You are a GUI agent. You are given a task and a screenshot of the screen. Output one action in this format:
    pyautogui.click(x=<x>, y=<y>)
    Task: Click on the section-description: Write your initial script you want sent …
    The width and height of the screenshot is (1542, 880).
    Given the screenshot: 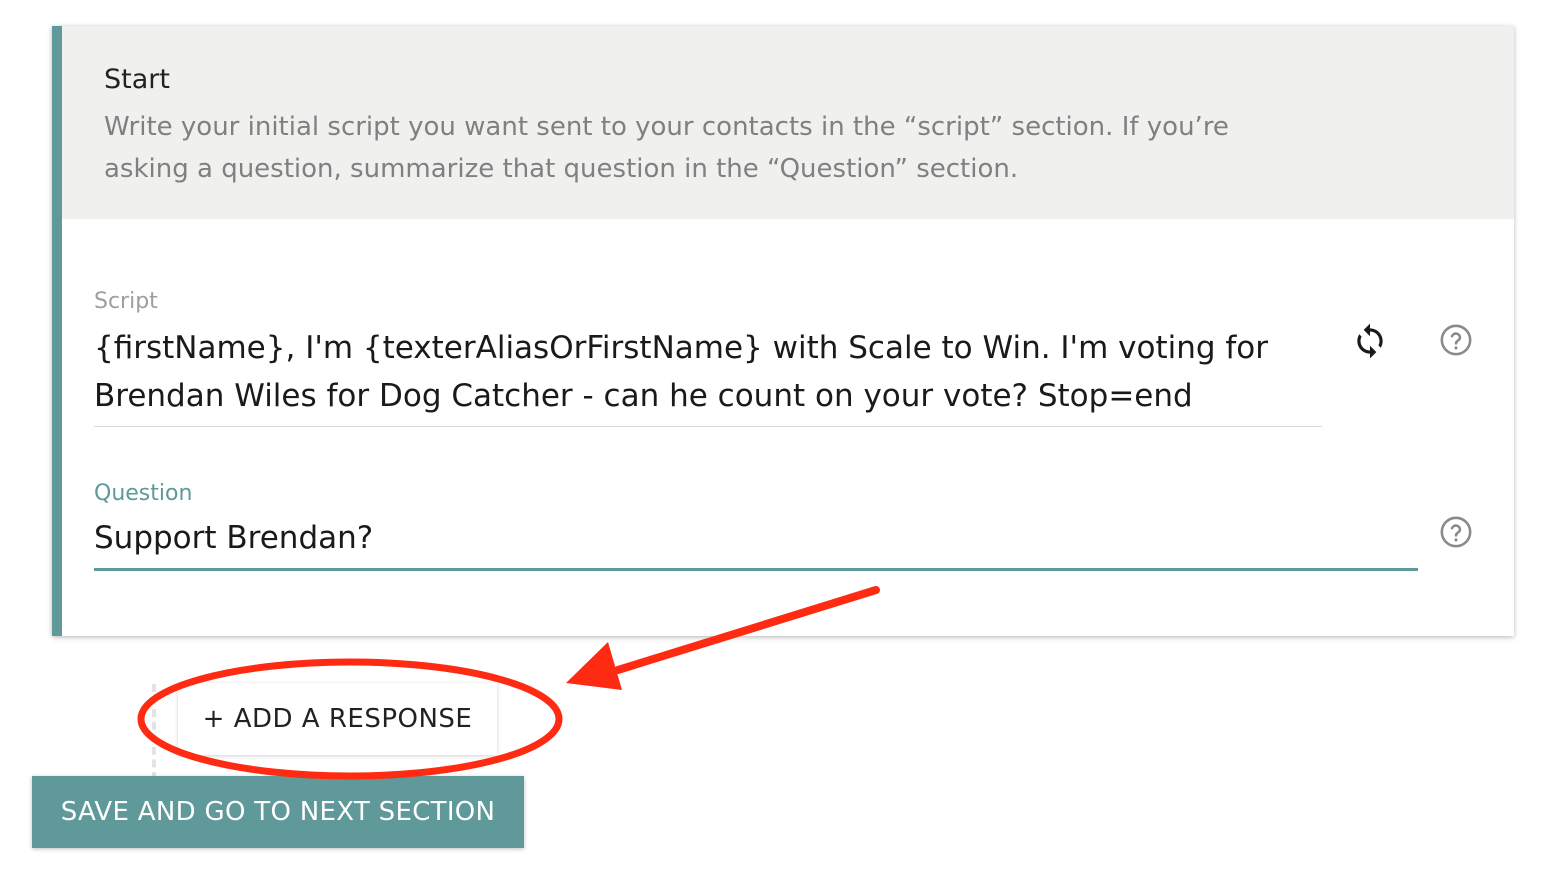 What is the action you would take?
    pyautogui.click(x=666, y=148)
    